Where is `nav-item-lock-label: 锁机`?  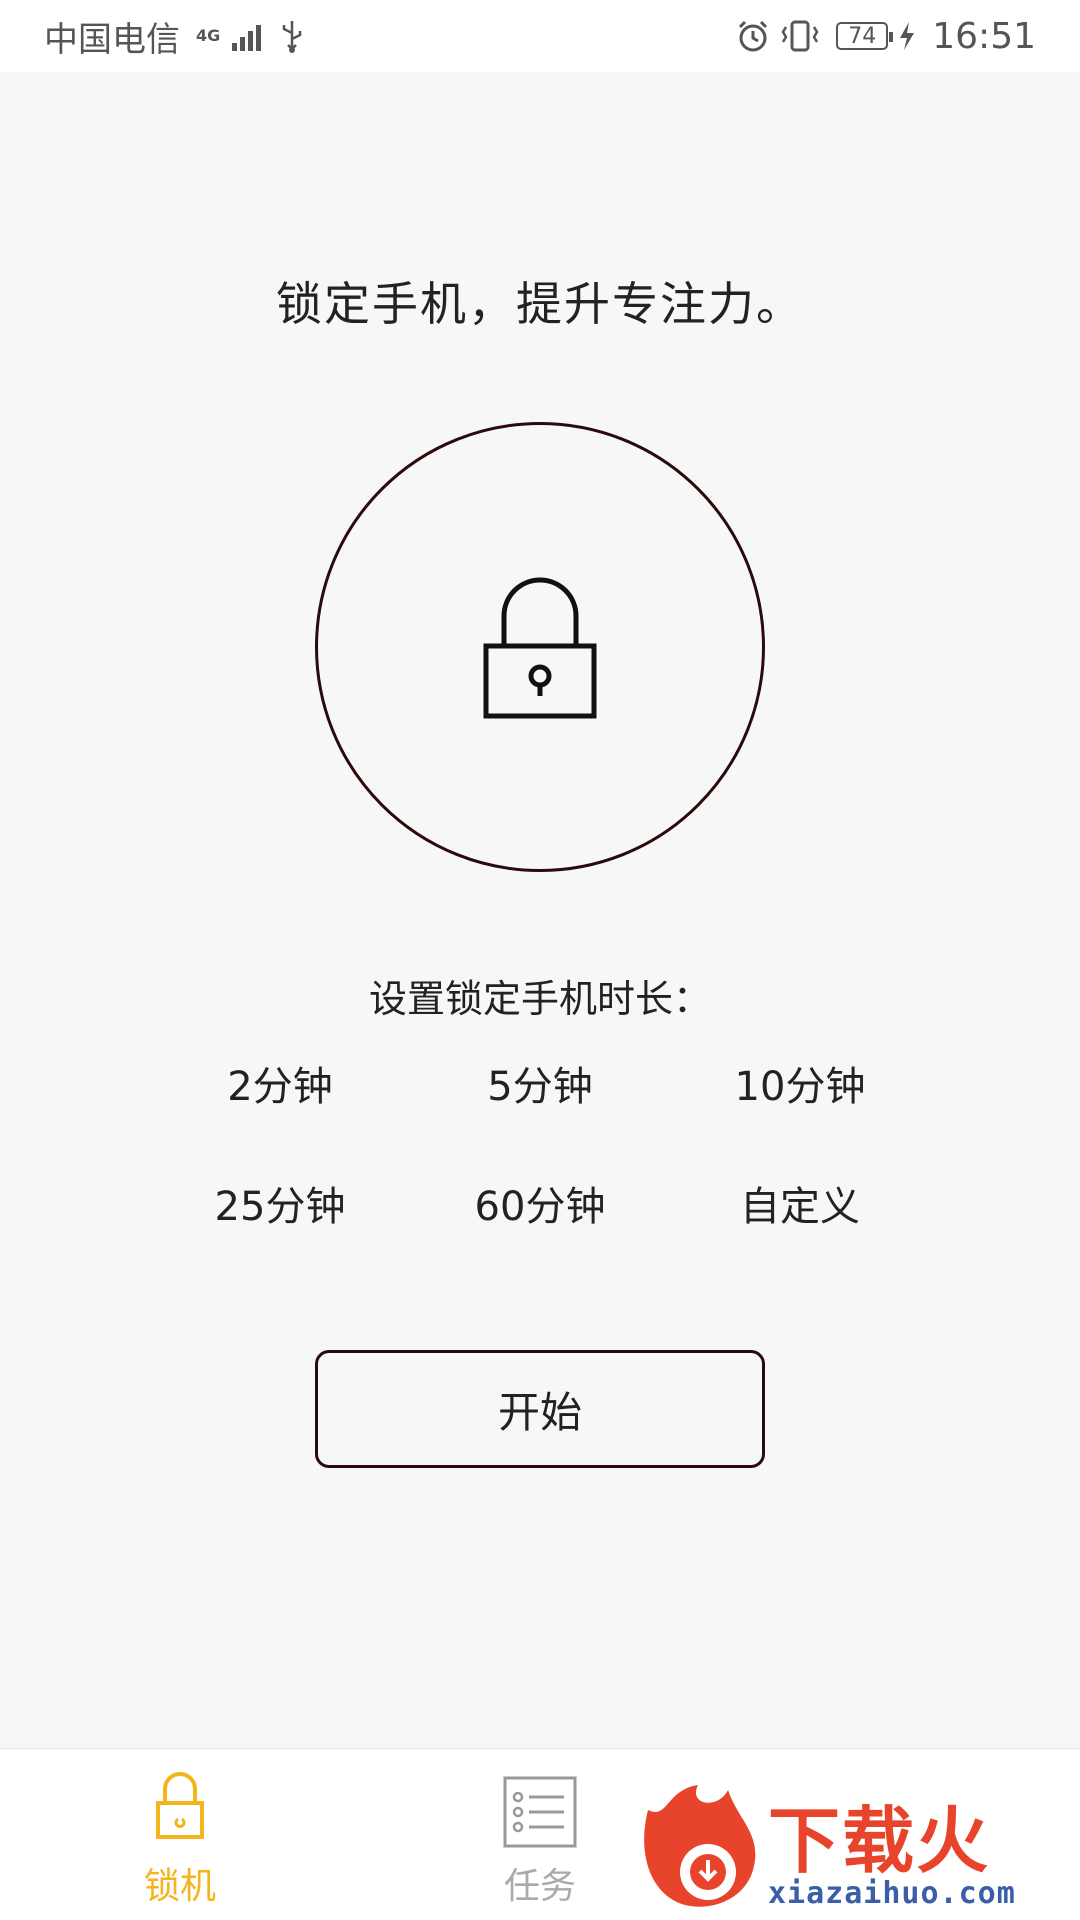 nav-item-lock-label: 锁机 is located at coordinates (179, 1886).